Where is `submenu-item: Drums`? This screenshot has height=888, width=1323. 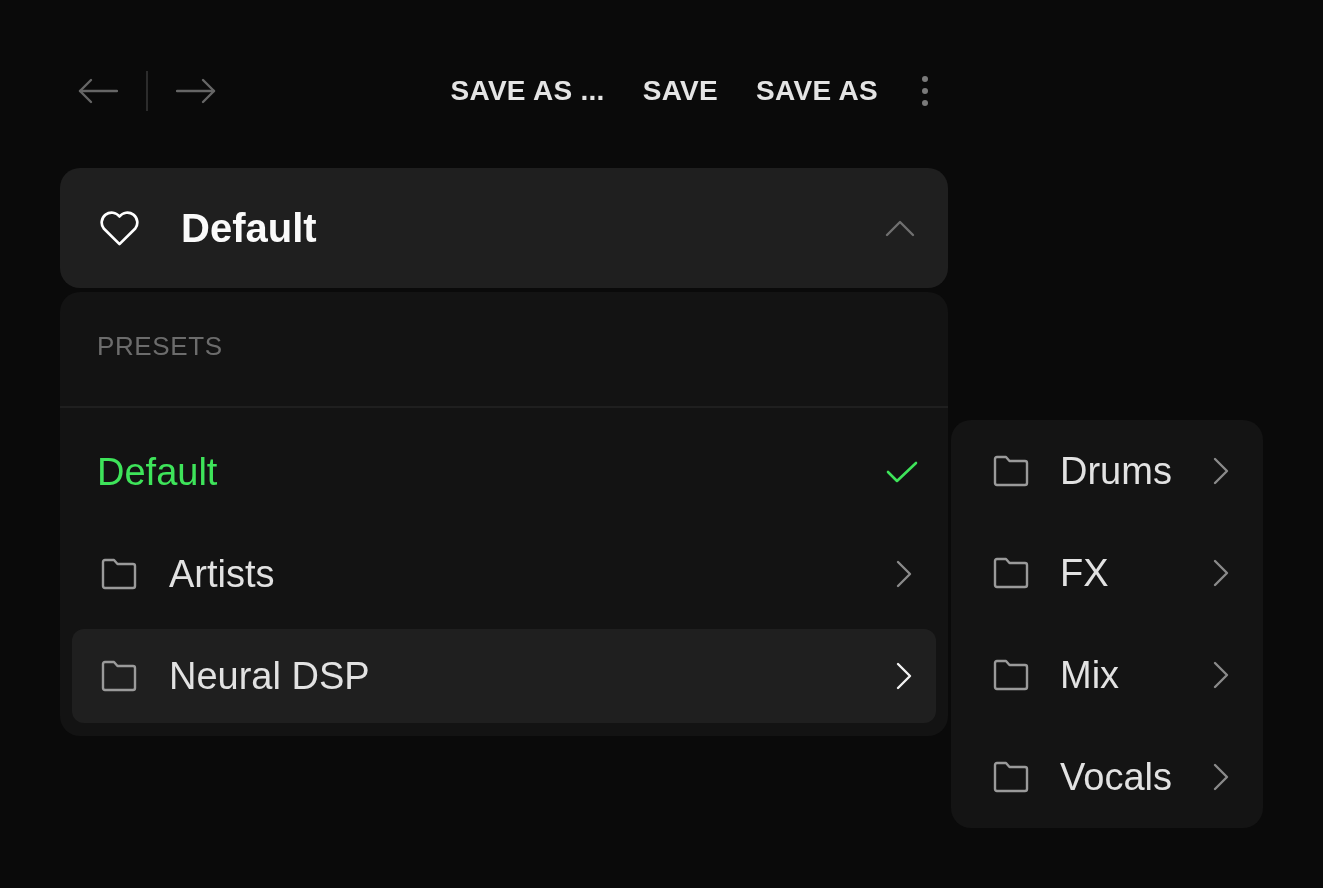
submenu-item: Drums is located at coordinates (1107, 471).